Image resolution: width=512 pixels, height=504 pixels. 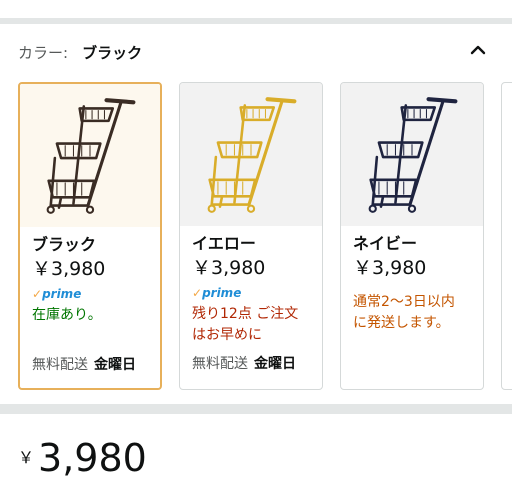 What do you see at coordinates (256, 12) in the screenshot?
I see `top-divider` at bounding box center [256, 12].